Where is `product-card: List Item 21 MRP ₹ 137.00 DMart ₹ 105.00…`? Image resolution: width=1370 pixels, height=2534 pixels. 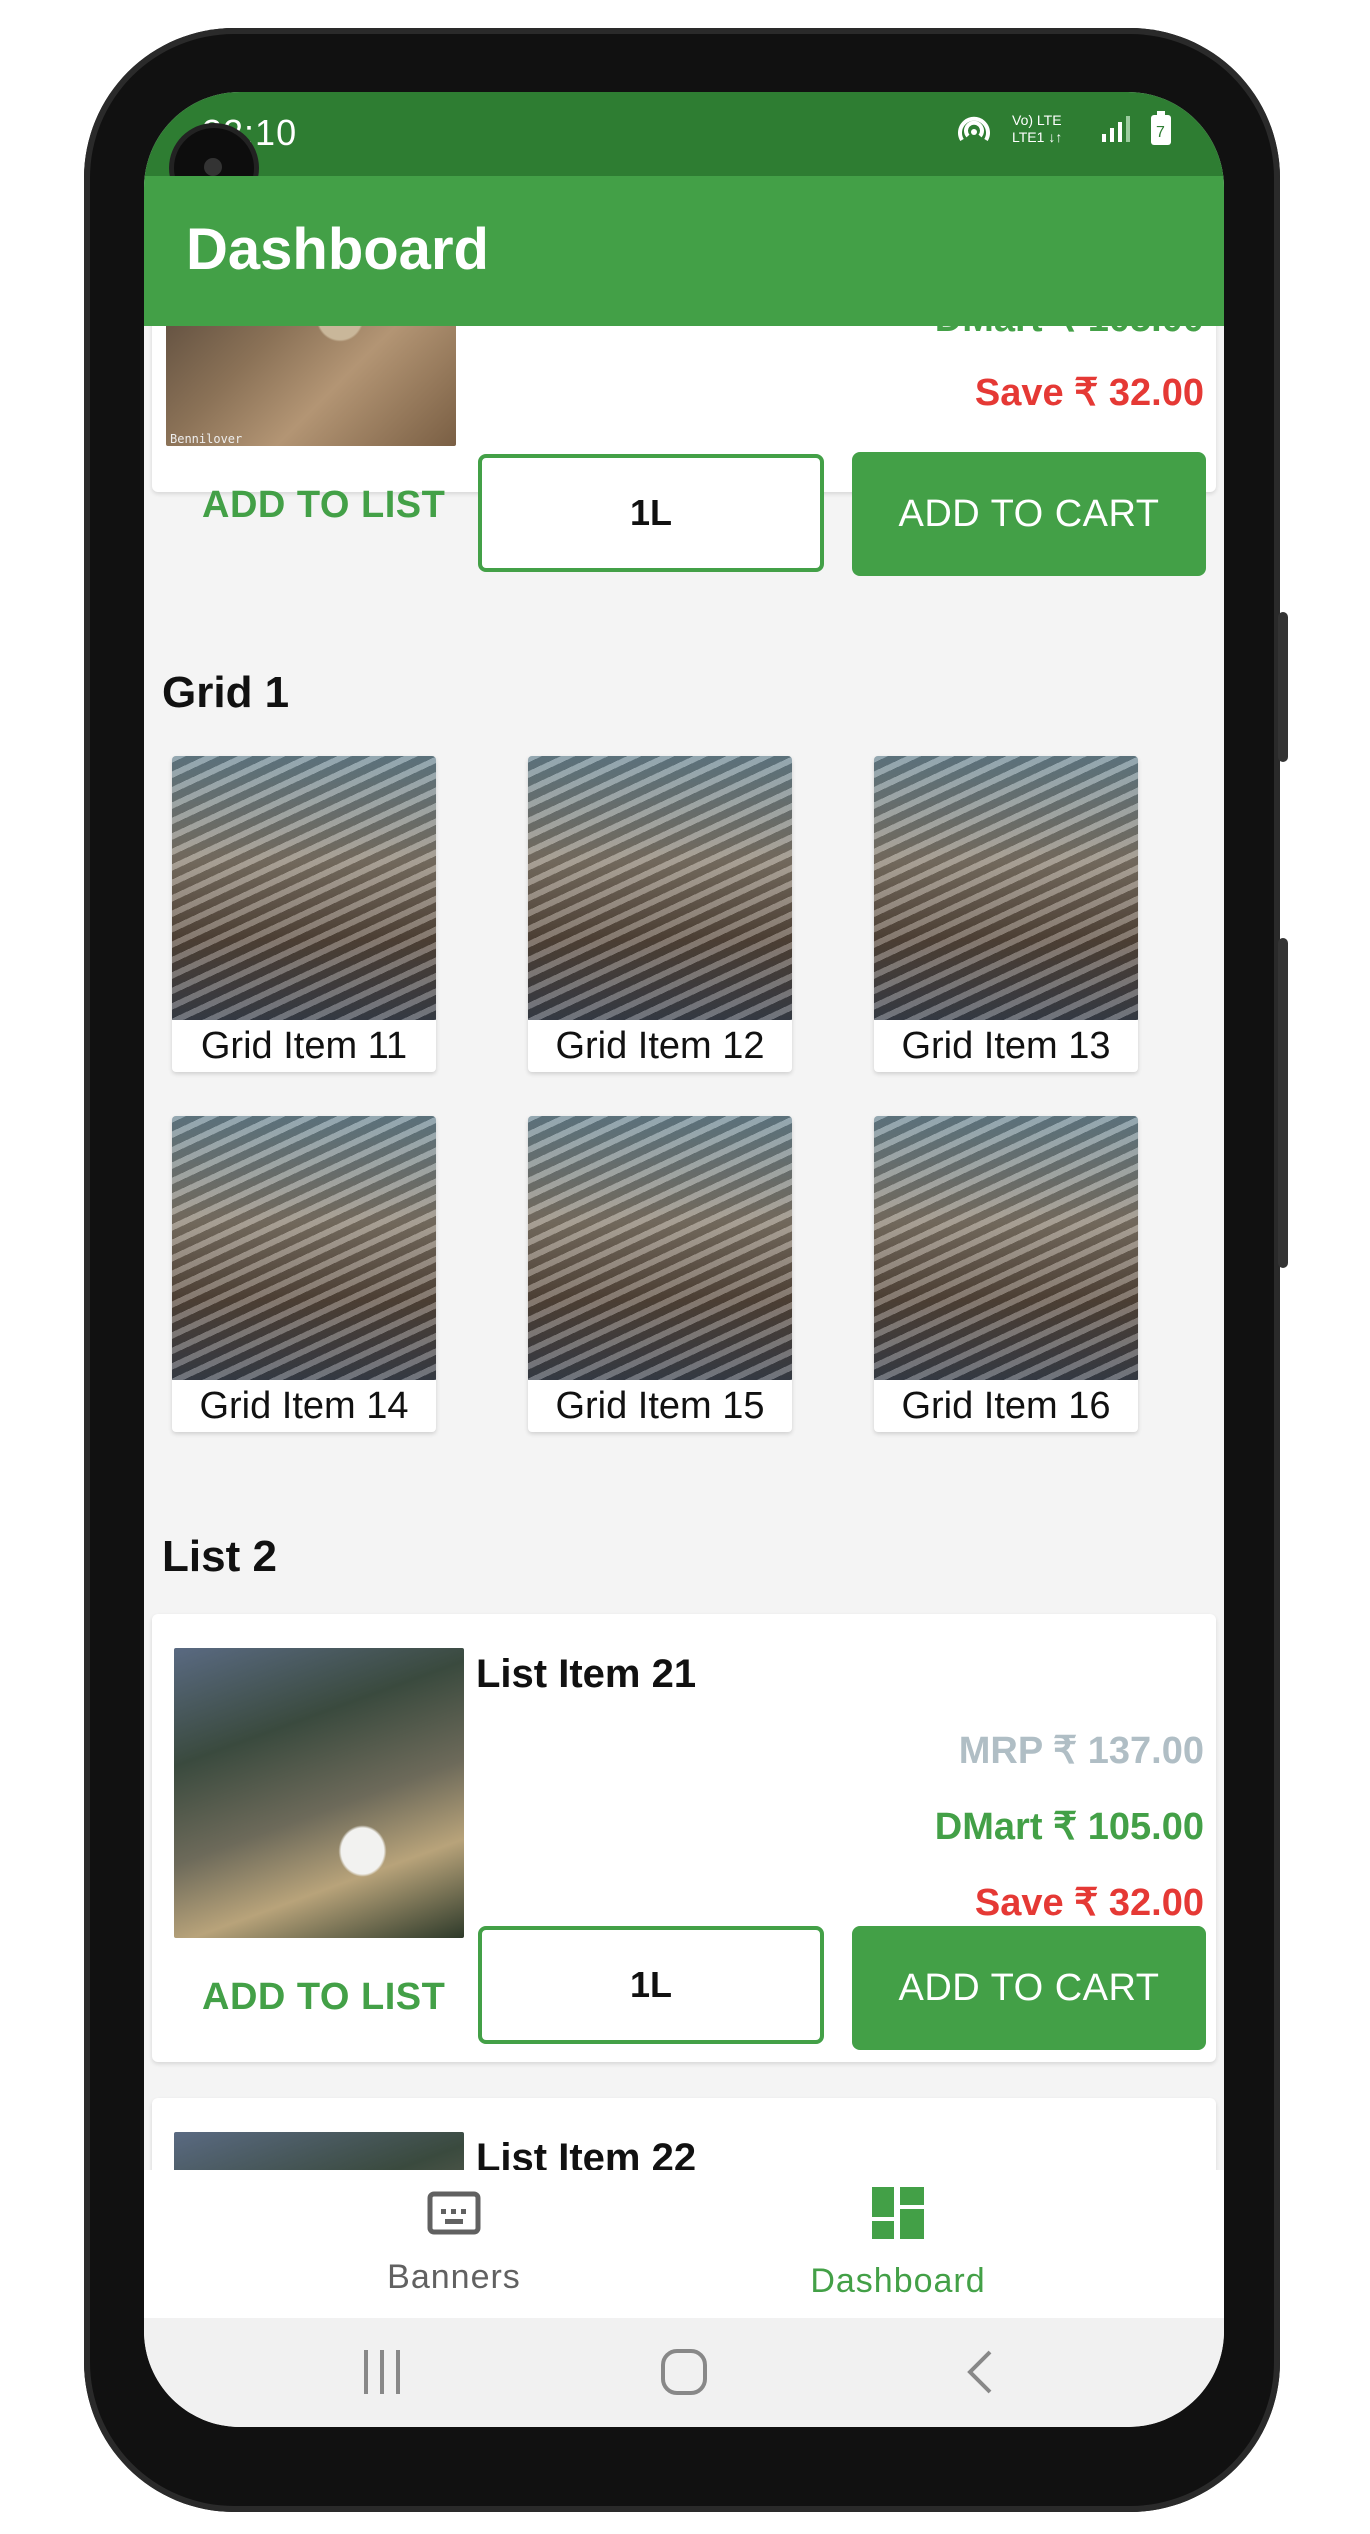 product-card: List Item 21 MRP ₹ 137.00 DMart ₹ 105.00… is located at coordinates (684, 1838).